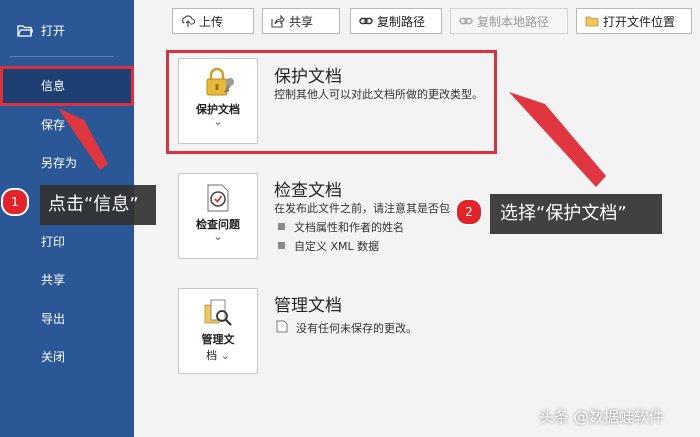 The width and height of the screenshot is (700, 437). Describe the element at coordinates (93, 204) in the screenshot. I see `step1-callout-text: 点击“信息”` at that location.